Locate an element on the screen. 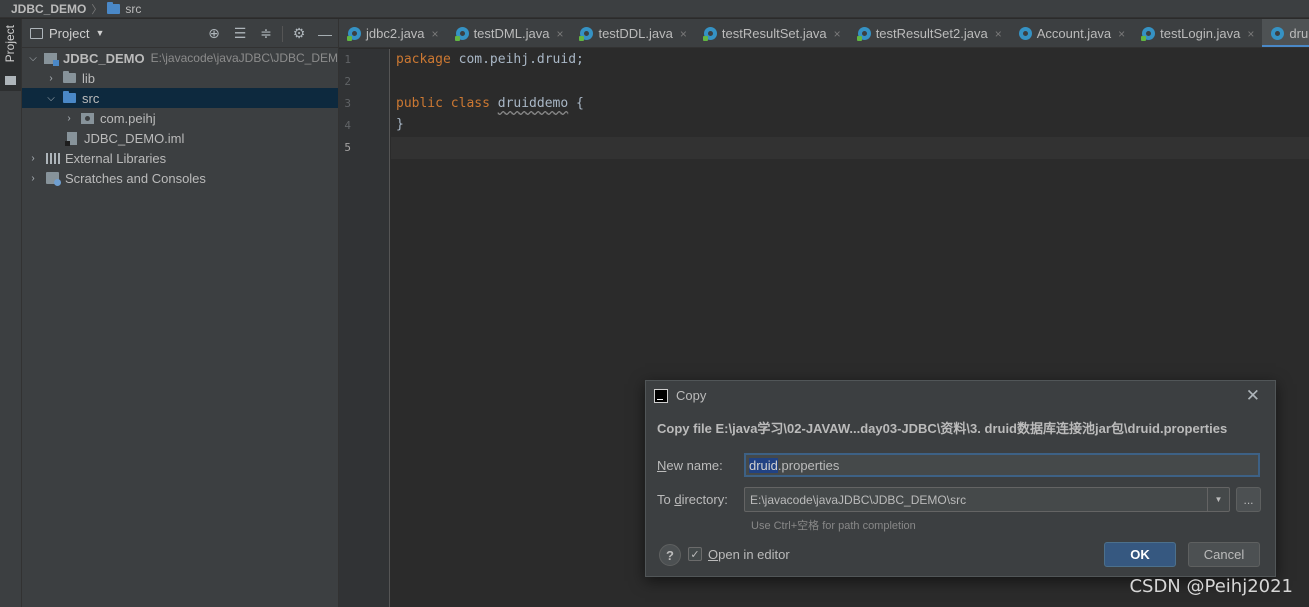 The width and height of the screenshot is (1309, 607). scratches-icon is located at coordinates (53, 179).